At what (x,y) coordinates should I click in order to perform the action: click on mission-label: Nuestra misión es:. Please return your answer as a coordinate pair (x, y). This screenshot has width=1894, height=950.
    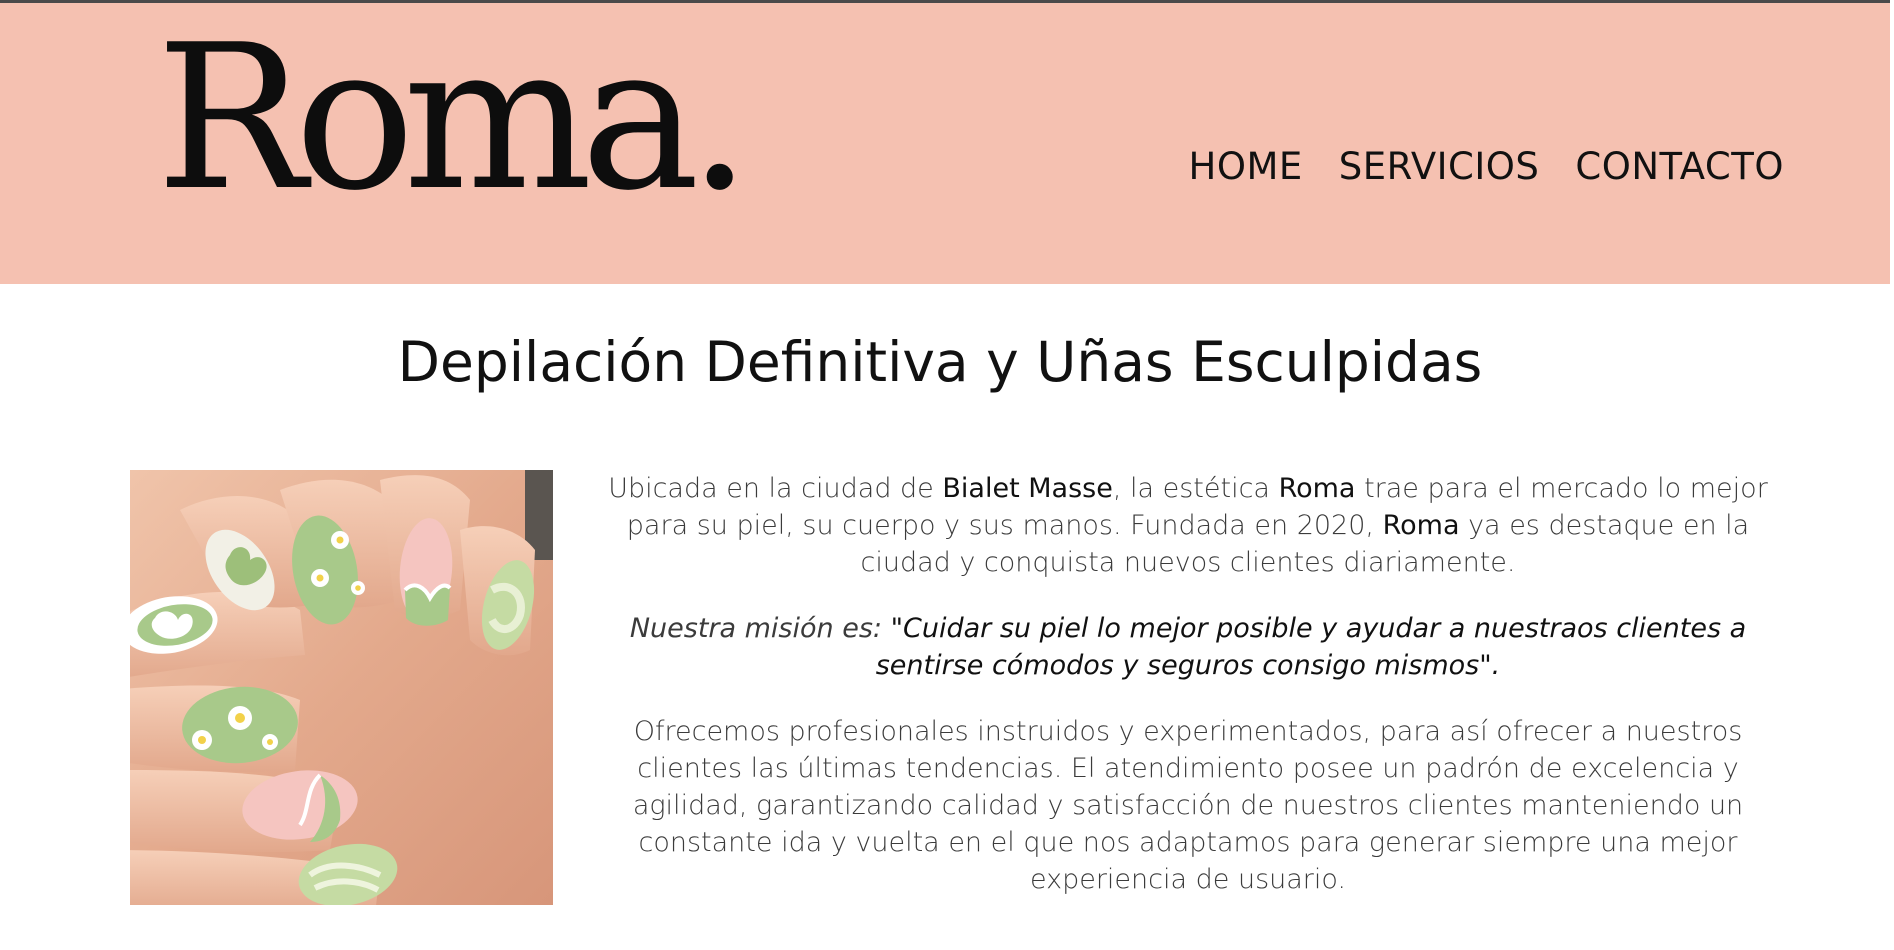
    Looking at the image, I should click on (760, 628).